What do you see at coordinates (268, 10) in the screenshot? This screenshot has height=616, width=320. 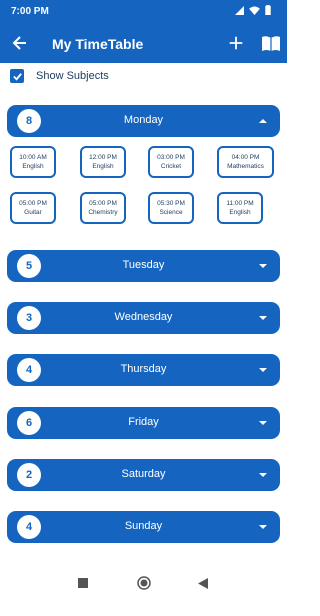 I see `battery-icon` at bounding box center [268, 10].